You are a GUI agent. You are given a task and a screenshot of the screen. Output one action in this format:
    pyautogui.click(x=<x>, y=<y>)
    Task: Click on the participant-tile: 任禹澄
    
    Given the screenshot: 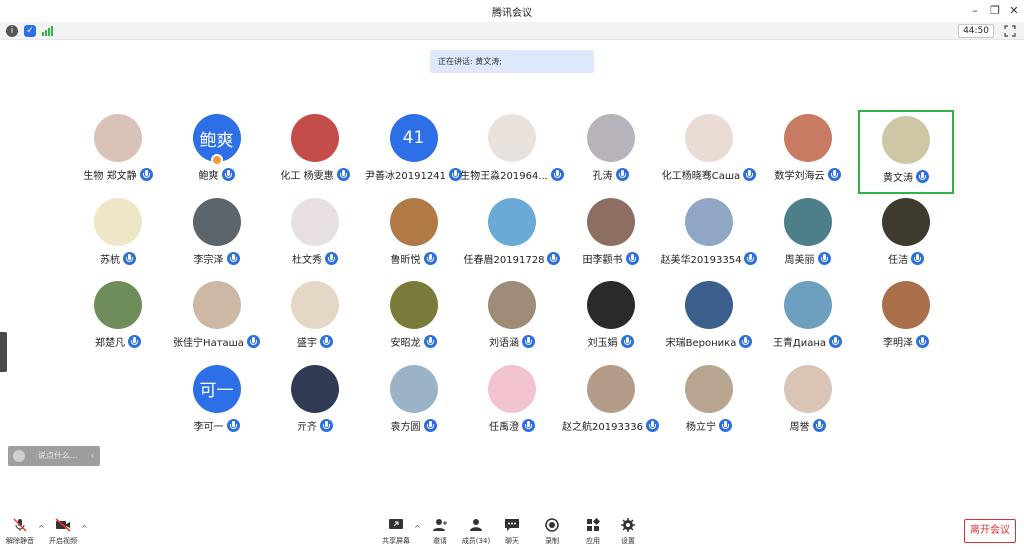 What is the action you would take?
    pyautogui.click(x=512, y=403)
    